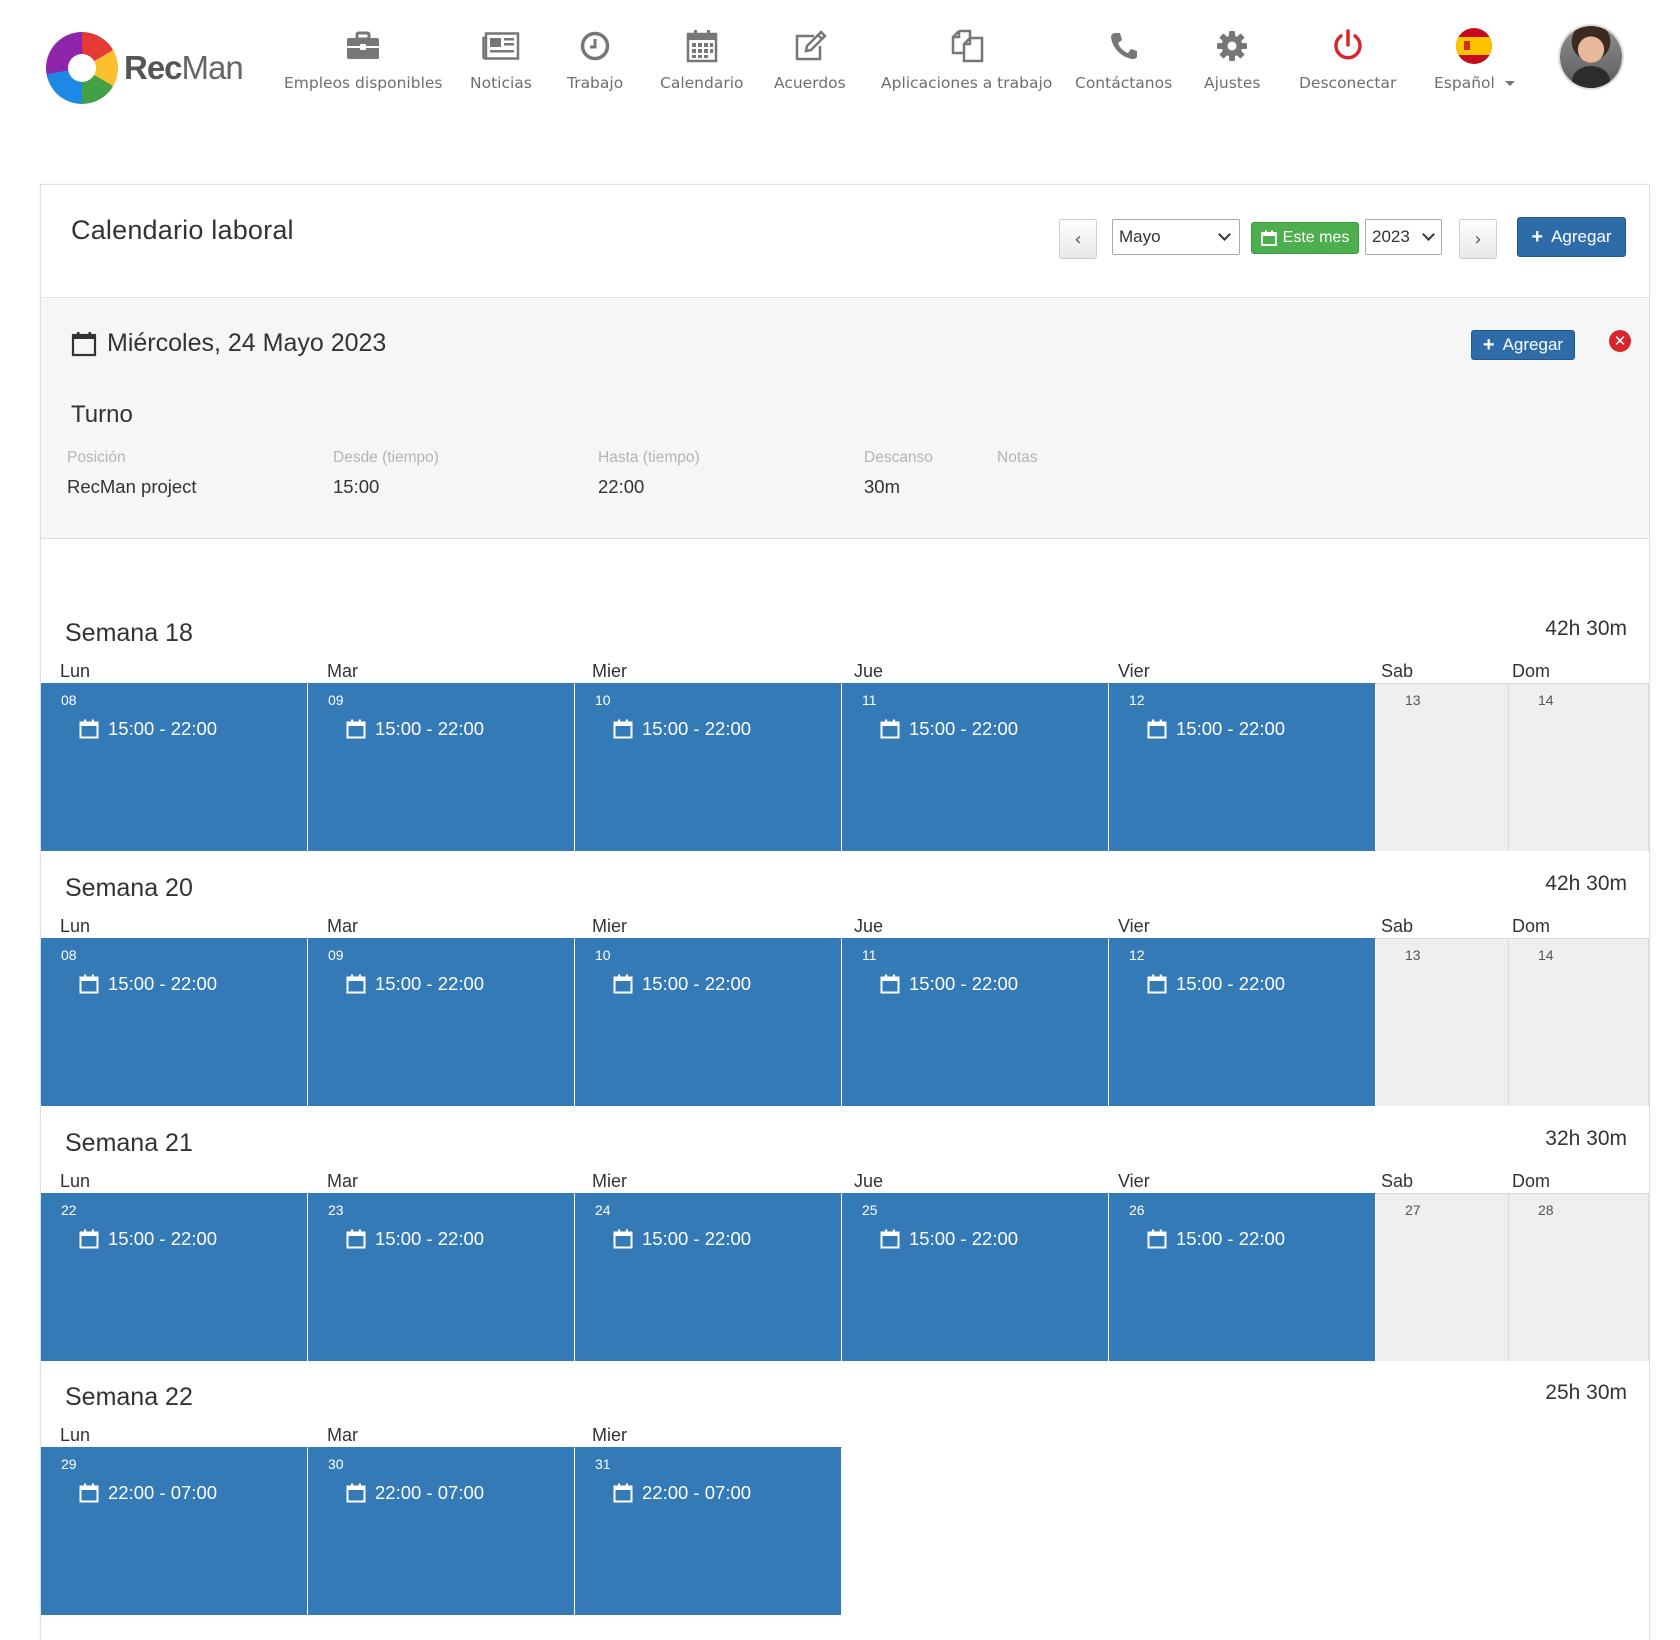 The width and height of the screenshot is (1680, 1640). I want to click on clock-icon, so click(595, 46).